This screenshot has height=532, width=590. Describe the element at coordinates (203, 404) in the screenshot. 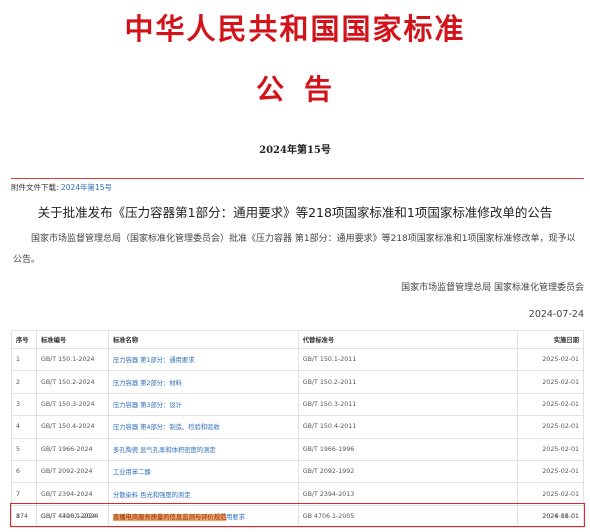

I see `cell-name-link: 压力容器 第3部分：设计` at that location.